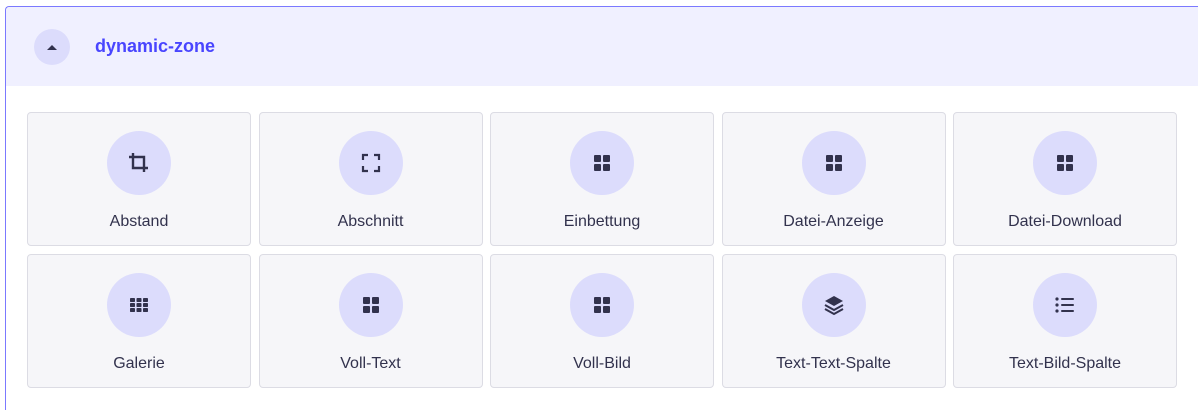  Describe the element at coordinates (1065, 221) in the screenshot. I see `component-label: Datei-Download` at that location.